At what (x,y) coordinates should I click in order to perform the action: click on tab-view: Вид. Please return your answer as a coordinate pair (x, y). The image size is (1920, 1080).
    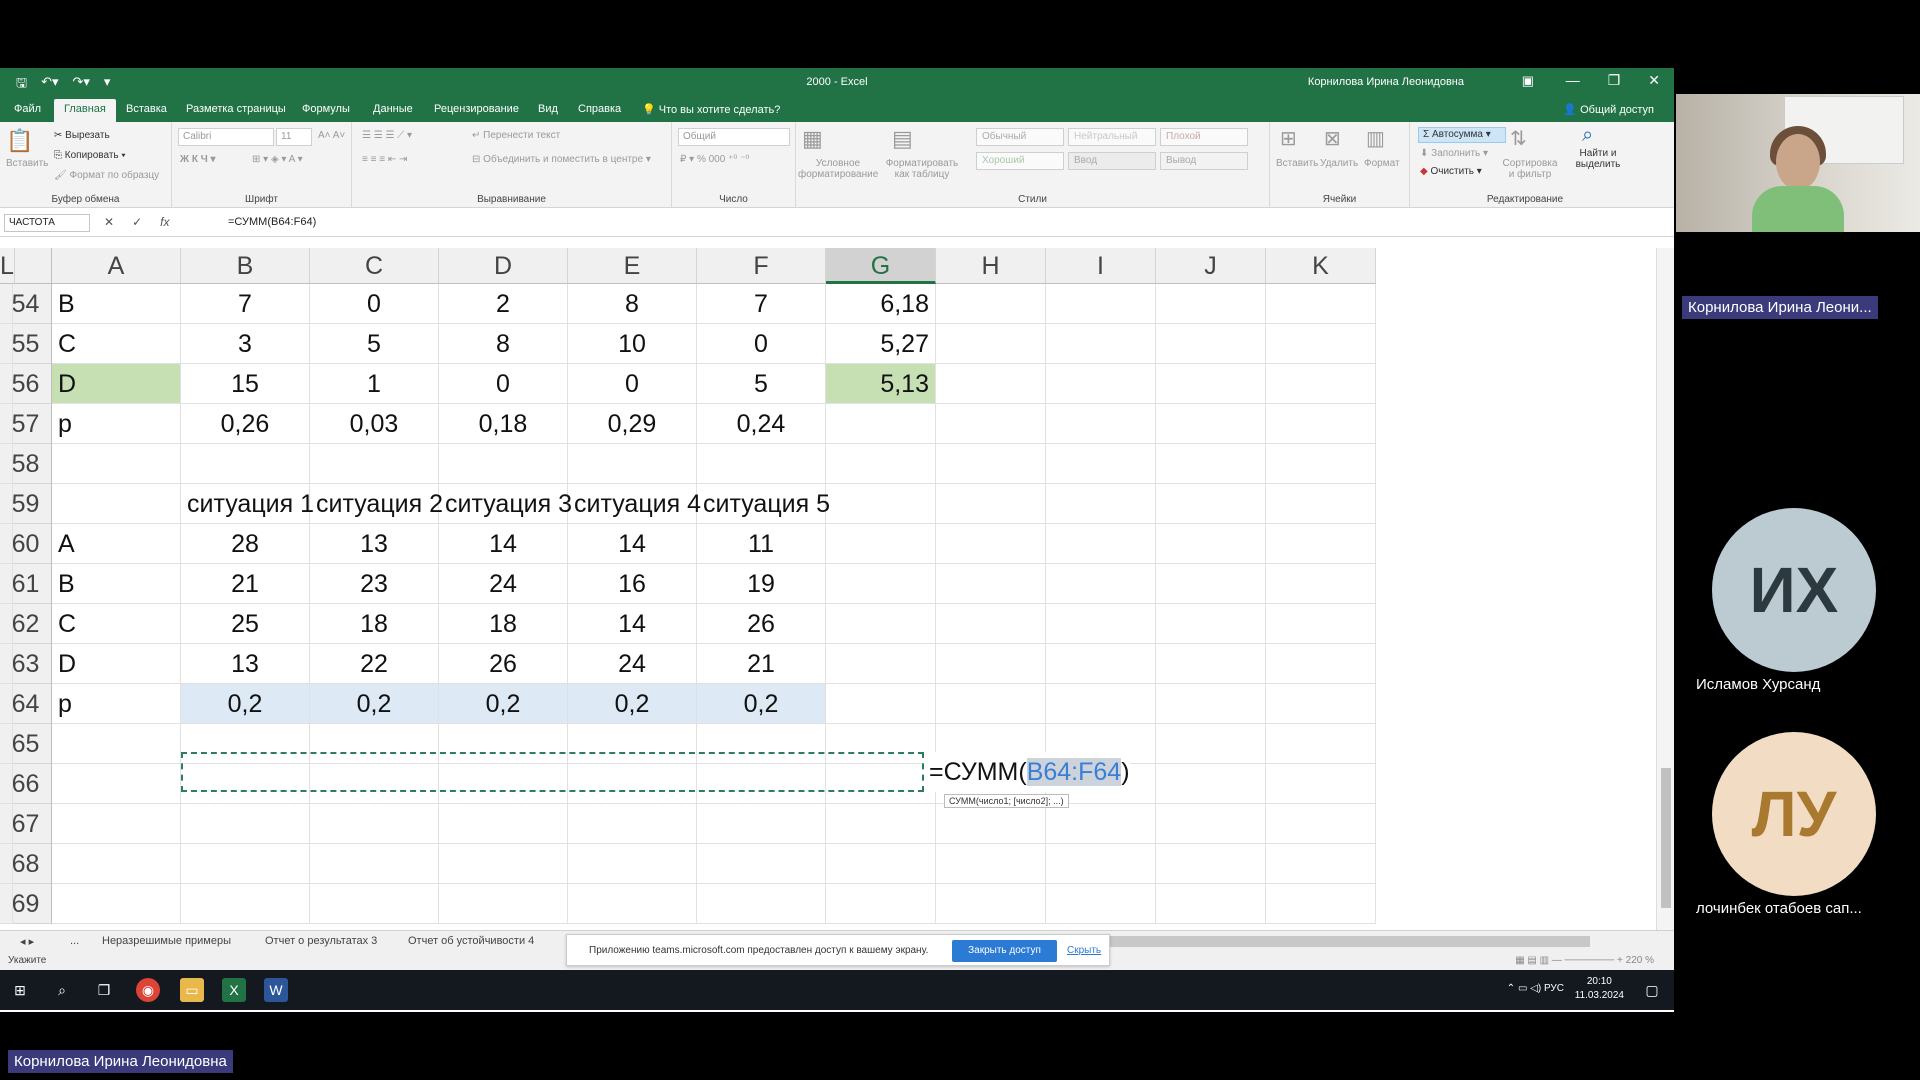
    Looking at the image, I should click on (548, 109).